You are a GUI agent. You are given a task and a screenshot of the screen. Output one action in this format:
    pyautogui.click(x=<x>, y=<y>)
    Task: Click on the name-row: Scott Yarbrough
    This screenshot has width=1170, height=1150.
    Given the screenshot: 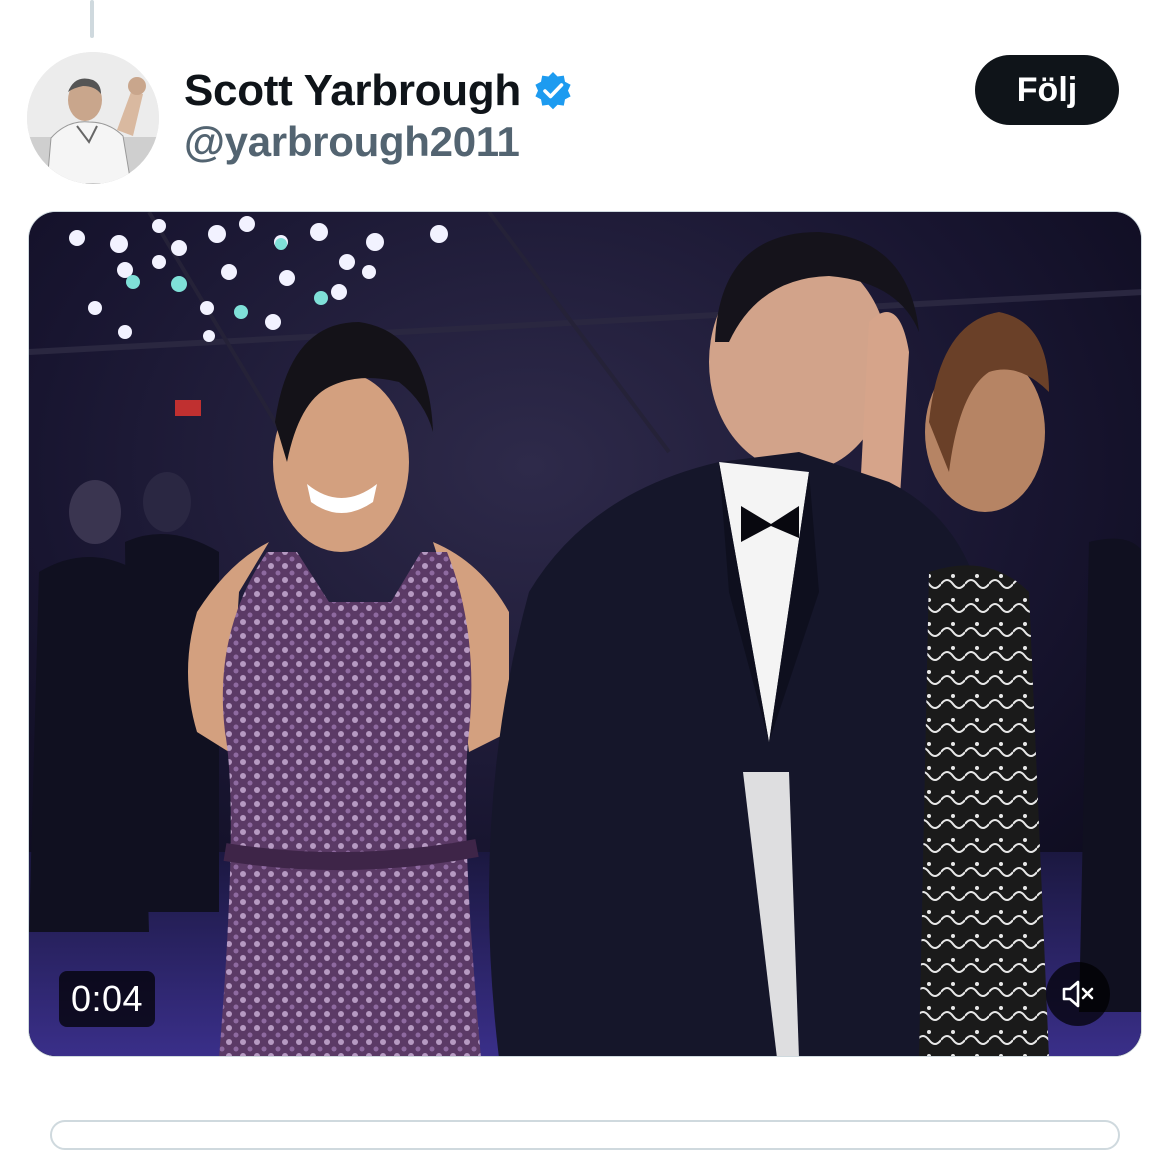 What is the action you would take?
    pyautogui.click(x=378, y=91)
    